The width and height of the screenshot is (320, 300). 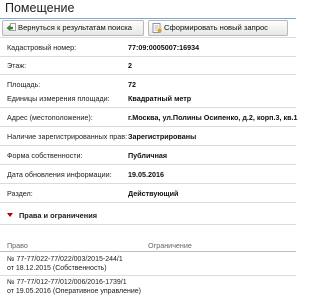 I want to click on cadastral-number-value: 77:09:0005007:16934, so click(x=164, y=47).